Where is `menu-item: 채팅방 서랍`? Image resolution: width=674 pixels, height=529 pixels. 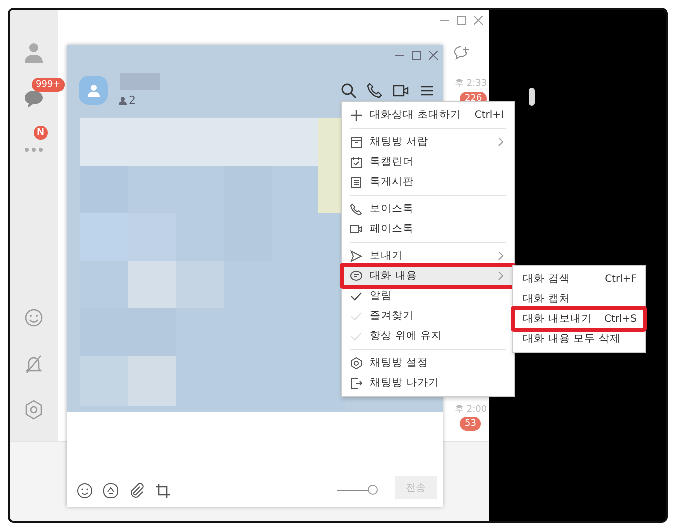 menu-item: 채팅방 서랍 is located at coordinates (428, 142).